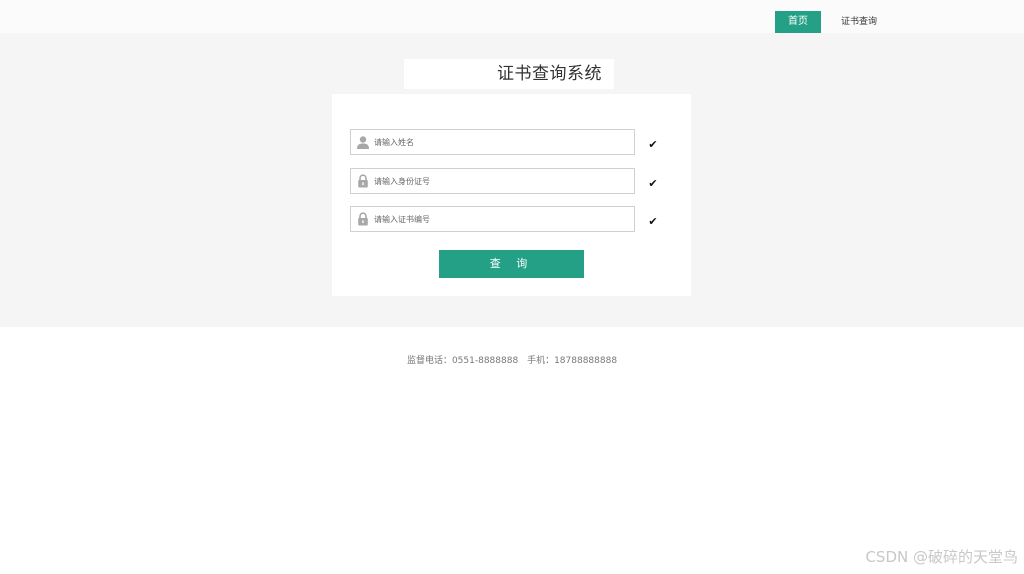  I want to click on footer: 监督电话：0551-8888888 手机：18788888888, so click(512, 359).